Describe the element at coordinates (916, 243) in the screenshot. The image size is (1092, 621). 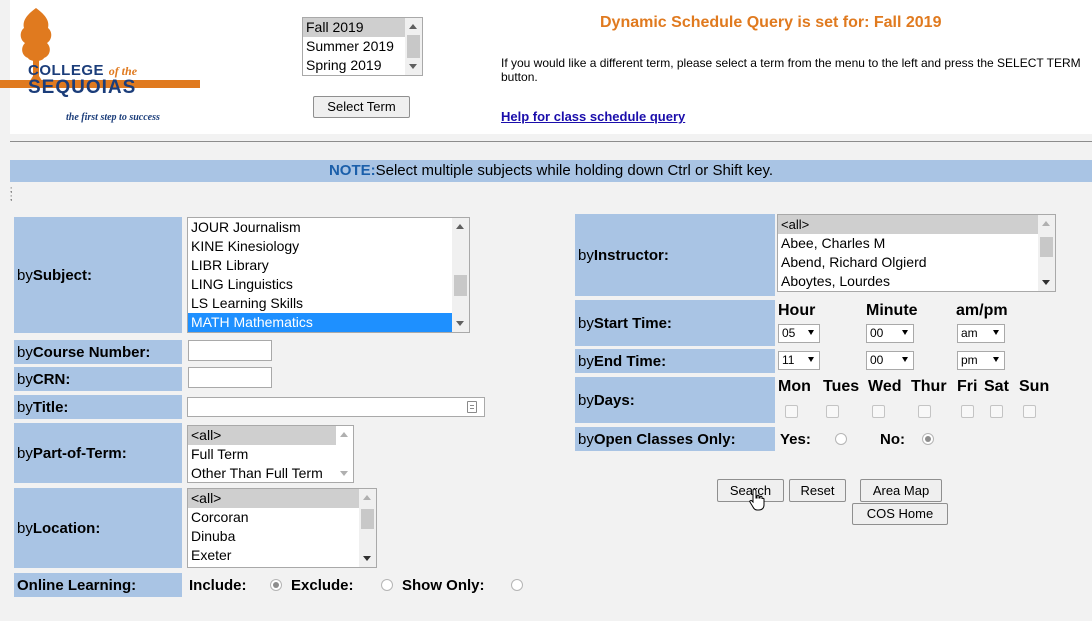
I see `instructor-option: Abee, Charles M` at that location.